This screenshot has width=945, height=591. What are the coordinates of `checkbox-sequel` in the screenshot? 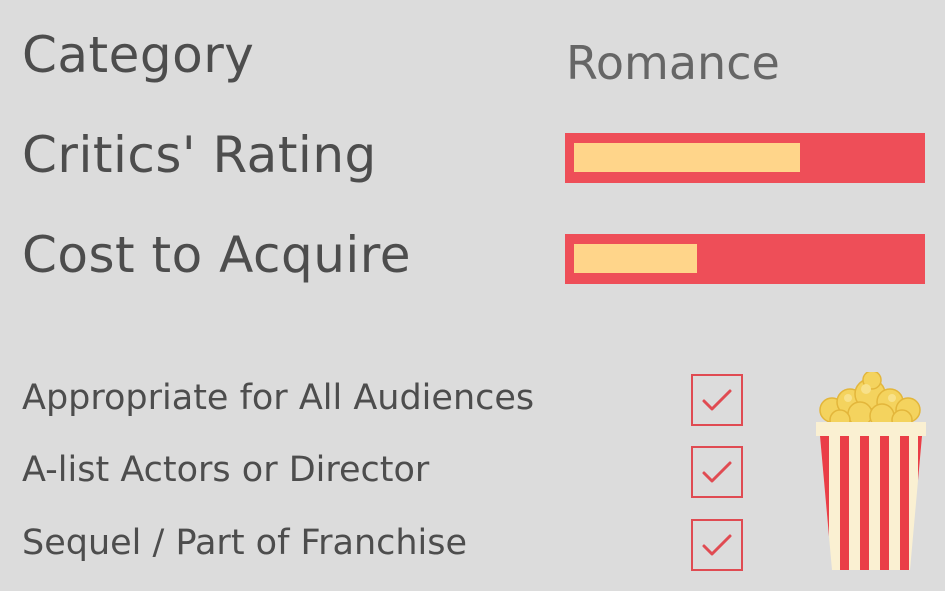 It's located at (717, 545).